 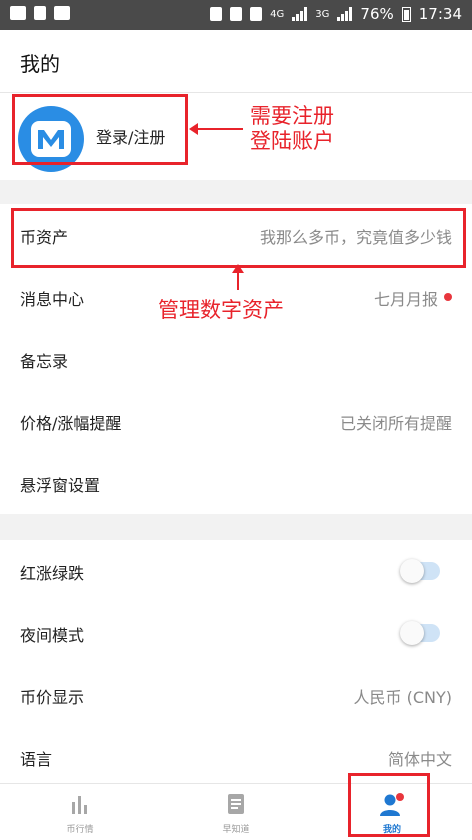 What do you see at coordinates (277, 14) in the screenshot?
I see `network-4g-label: 4G` at bounding box center [277, 14].